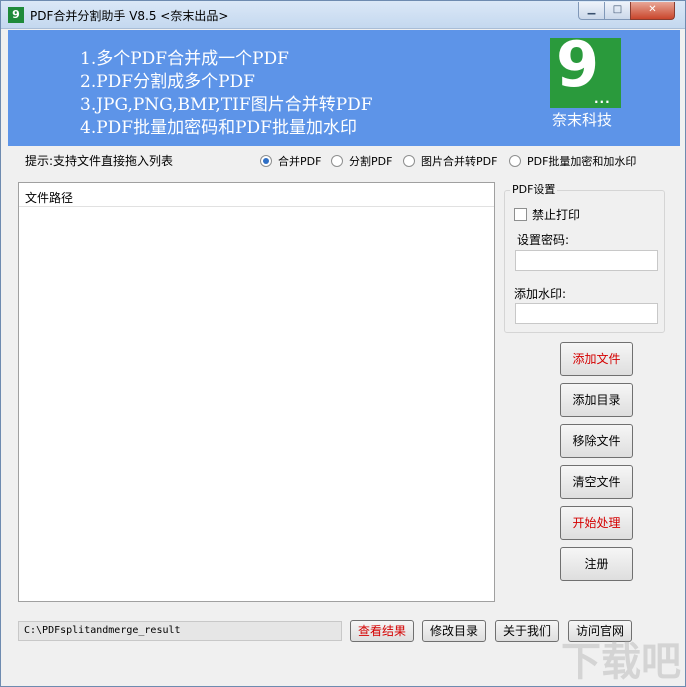 The image size is (686, 687). Describe the element at coordinates (99, 161) in the screenshot. I see `drag-tip: 提示:支持文件直接拖入列表` at that location.